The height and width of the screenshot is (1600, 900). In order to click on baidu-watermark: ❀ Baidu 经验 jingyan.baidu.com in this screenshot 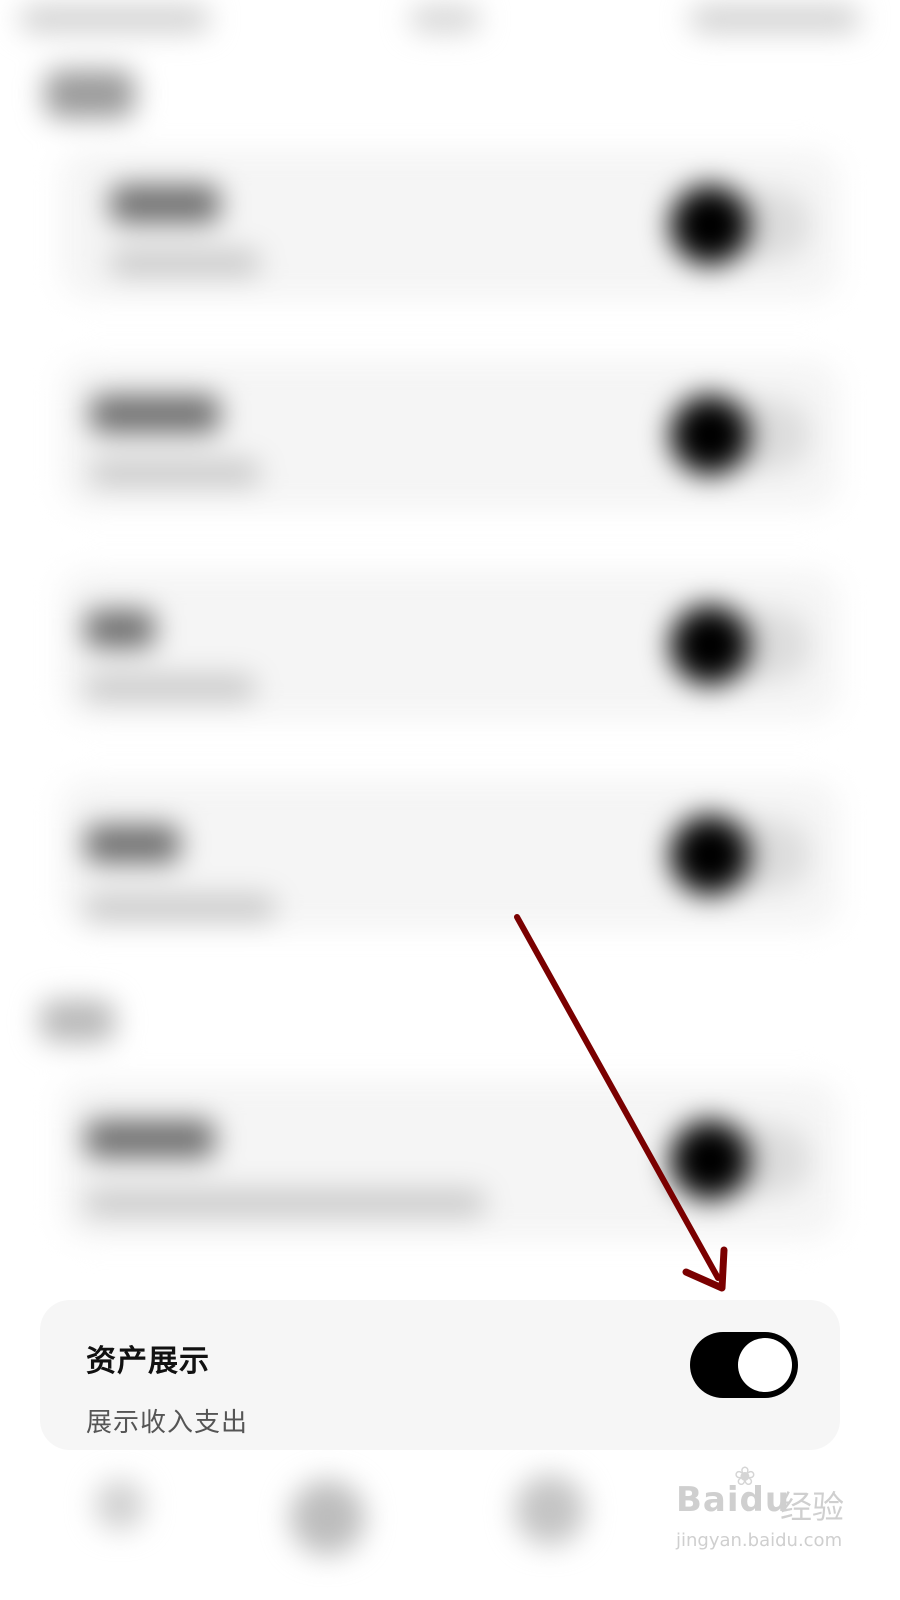, I will do `click(776, 1519)`.